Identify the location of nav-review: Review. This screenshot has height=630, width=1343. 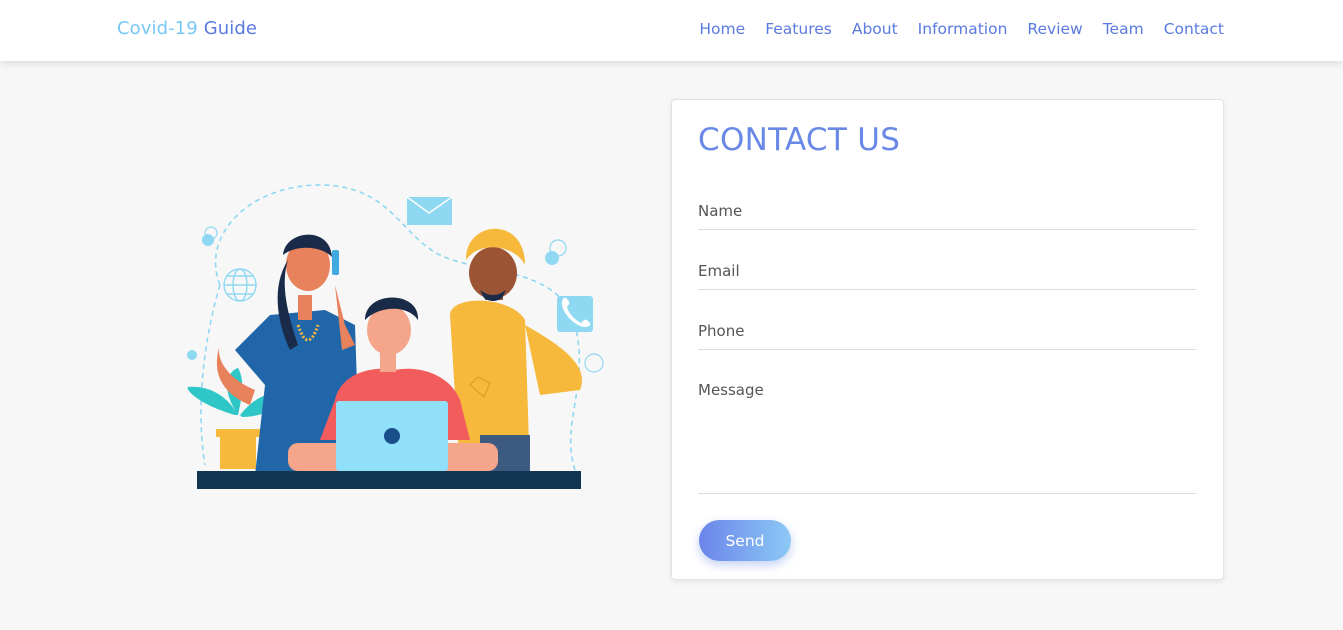
(1054, 29).